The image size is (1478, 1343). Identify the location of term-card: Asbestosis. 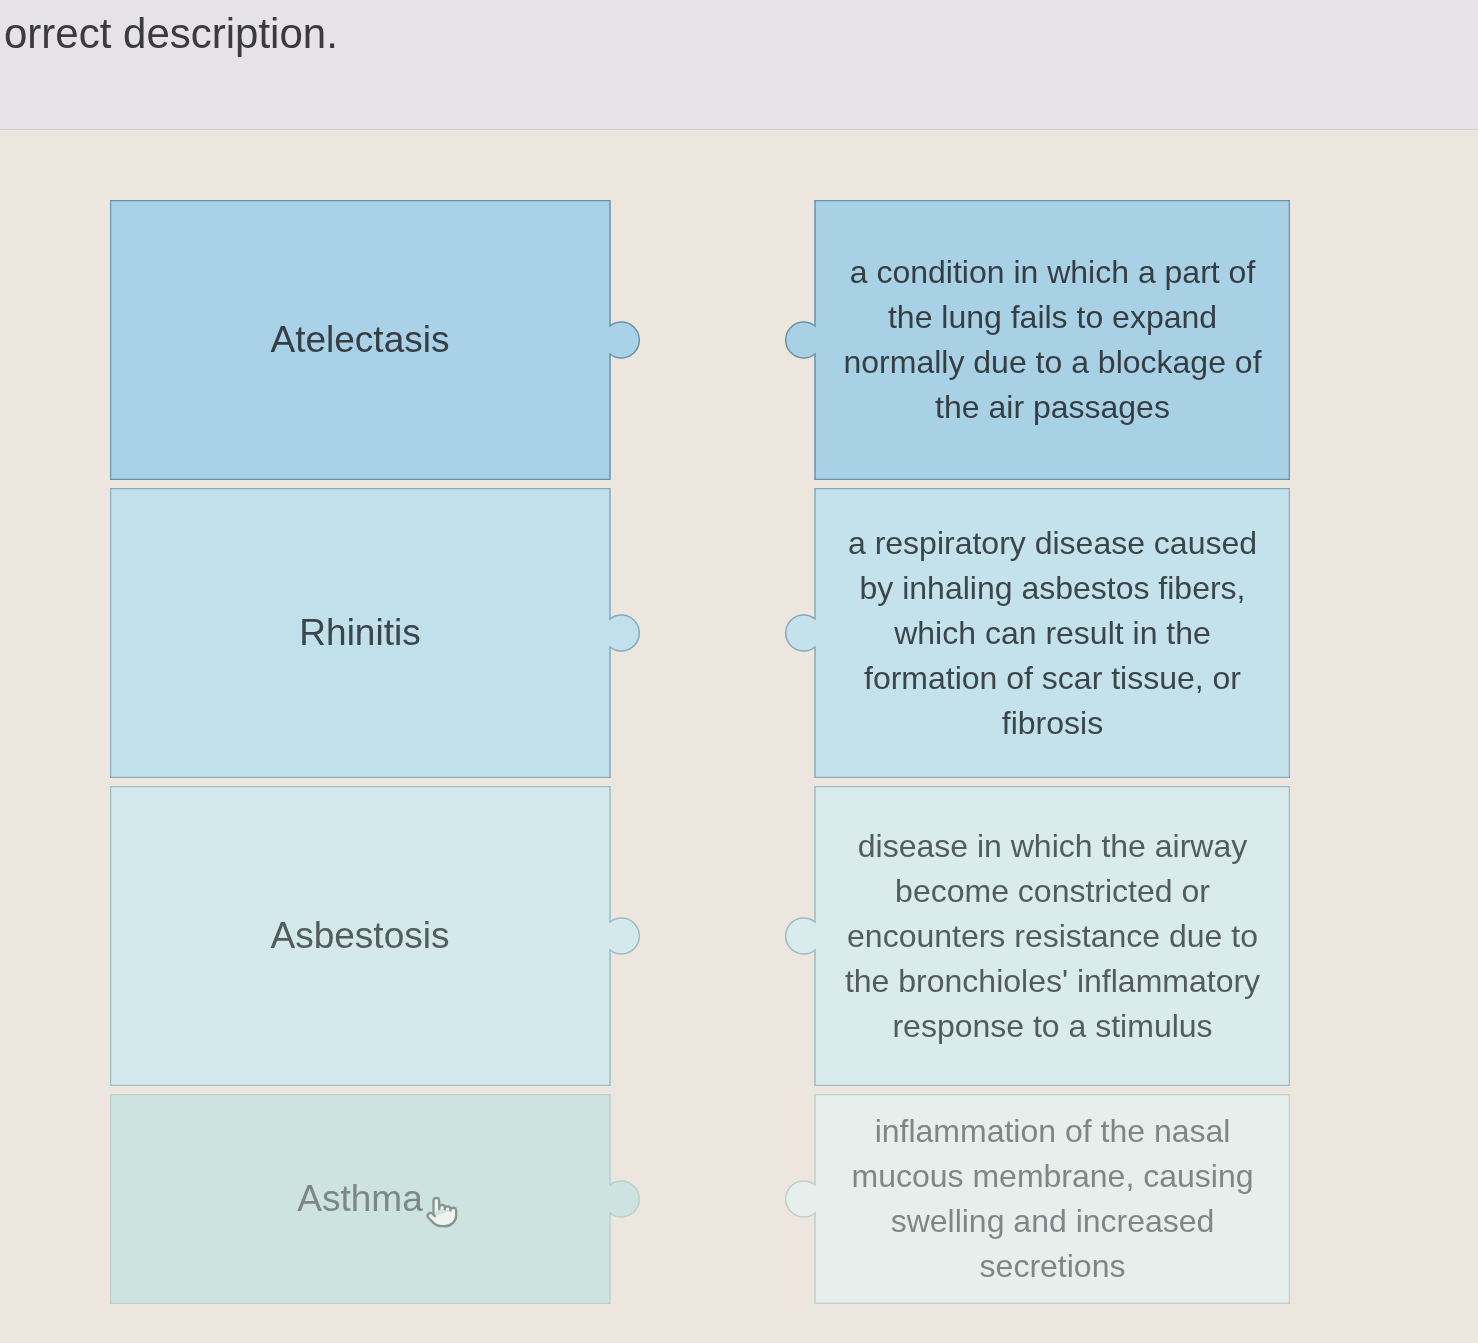
(375, 936).